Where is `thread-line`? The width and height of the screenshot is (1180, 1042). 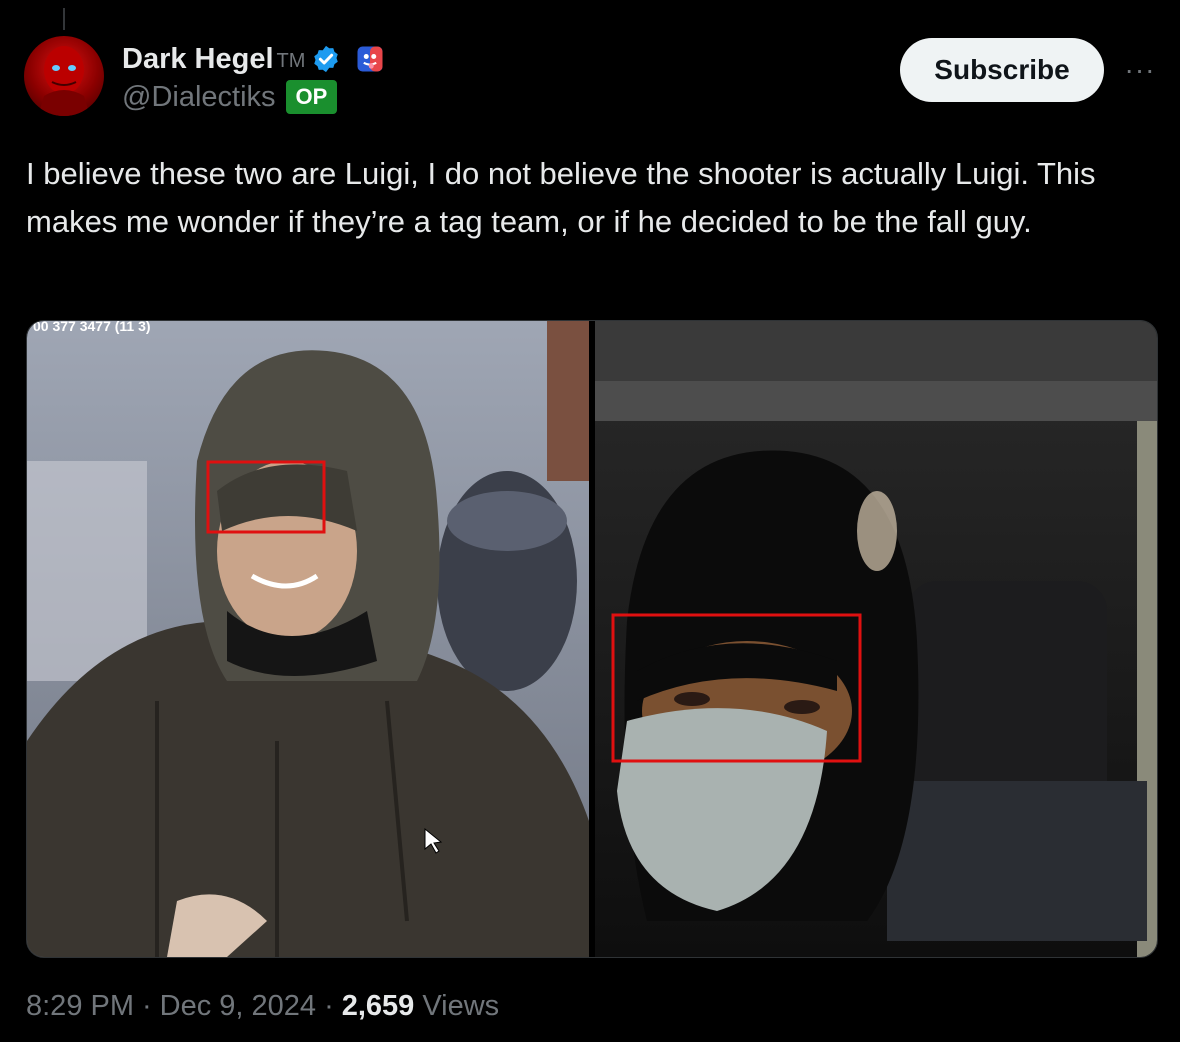 thread-line is located at coordinates (64, 19).